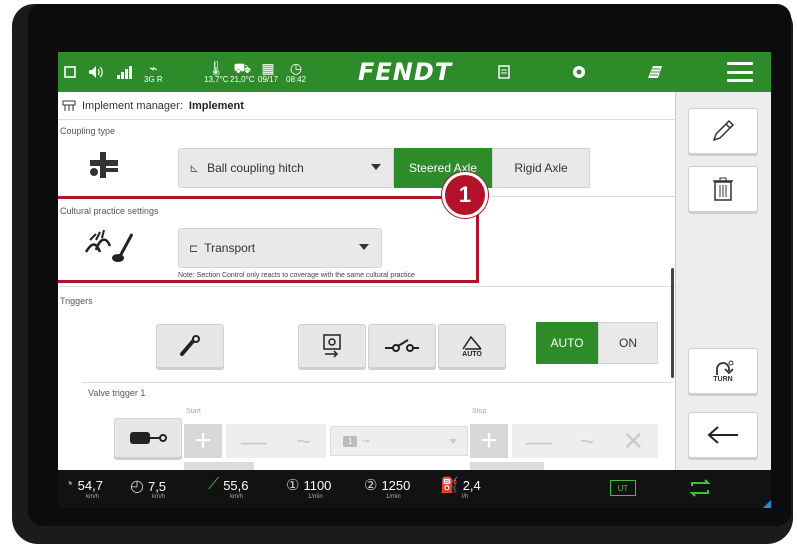  I want to click on ball-hitch-icon: ⊾, so click(194, 168).